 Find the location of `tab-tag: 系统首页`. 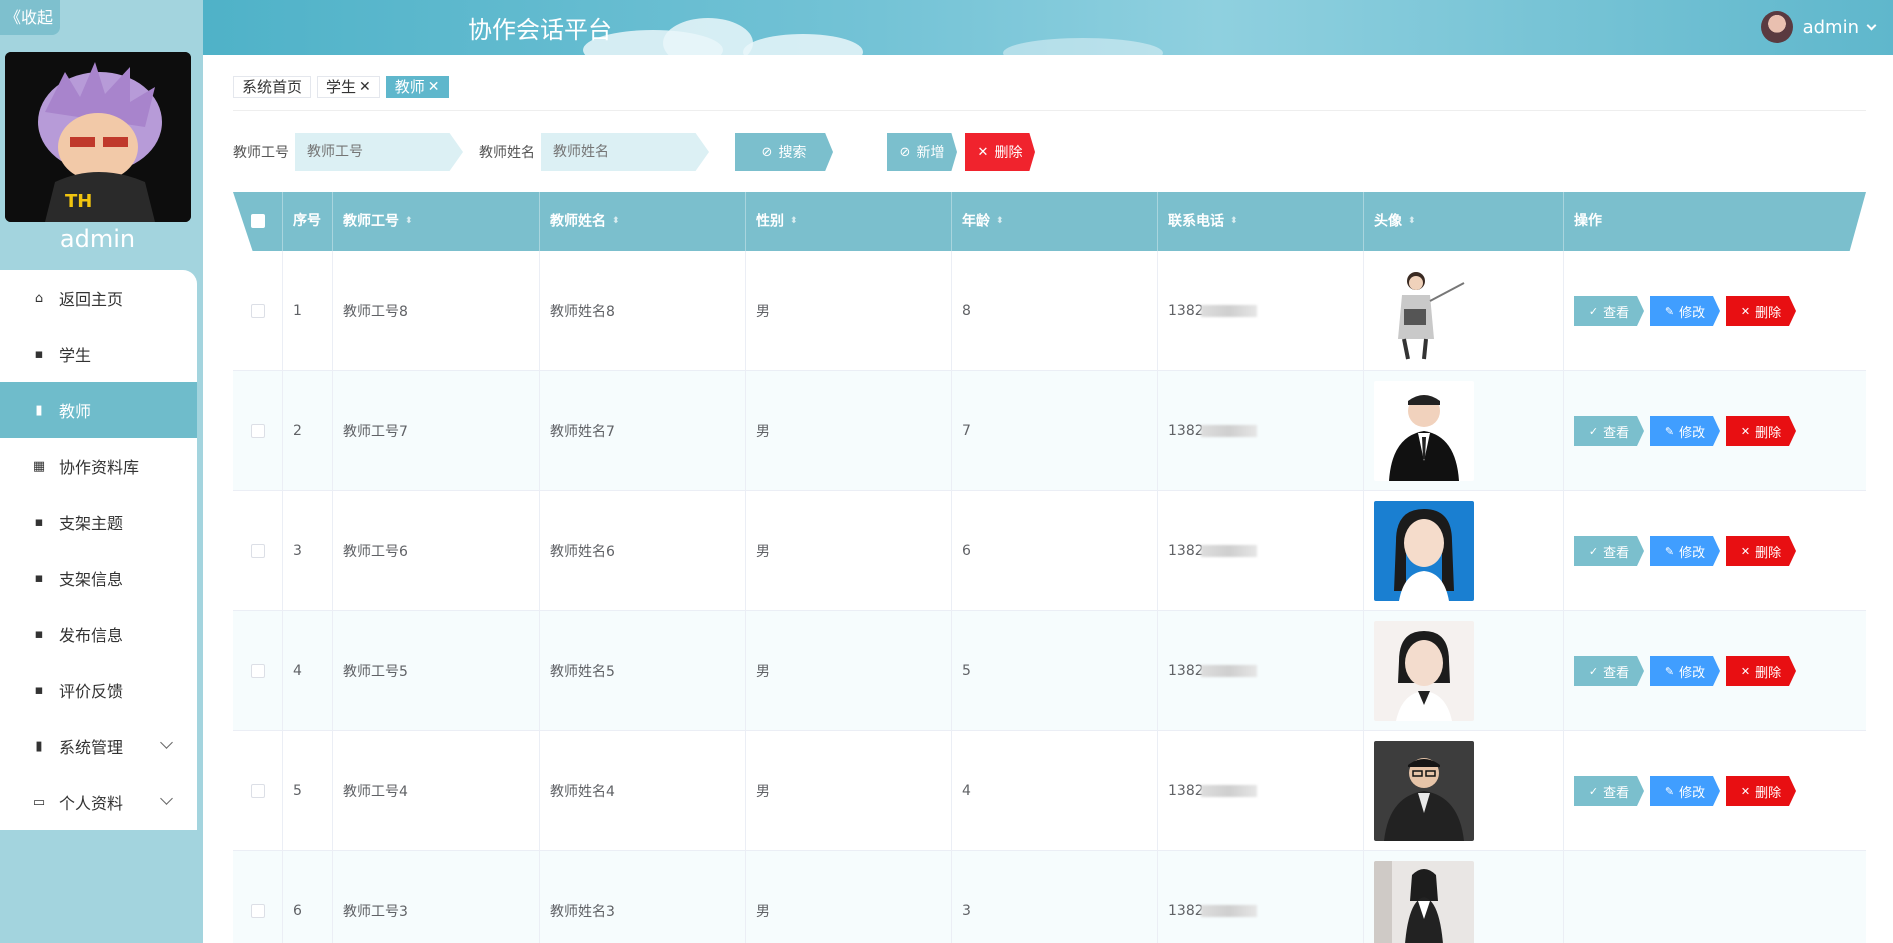

tab-tag: 系统首页 is located at coordinates (272, 87).